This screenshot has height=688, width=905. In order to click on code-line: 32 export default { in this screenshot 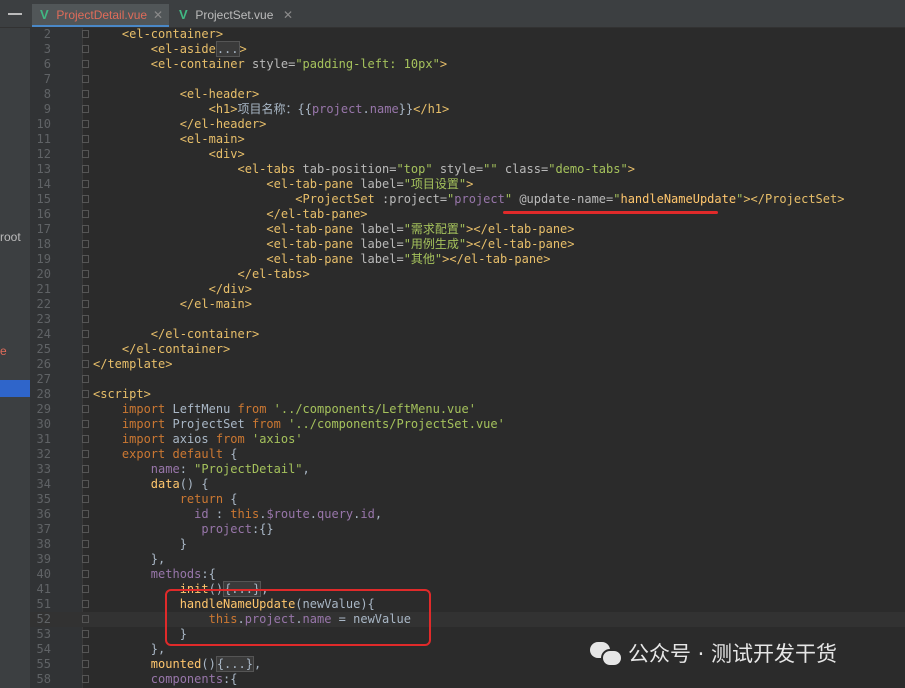, I will do `click(467, 454)`.